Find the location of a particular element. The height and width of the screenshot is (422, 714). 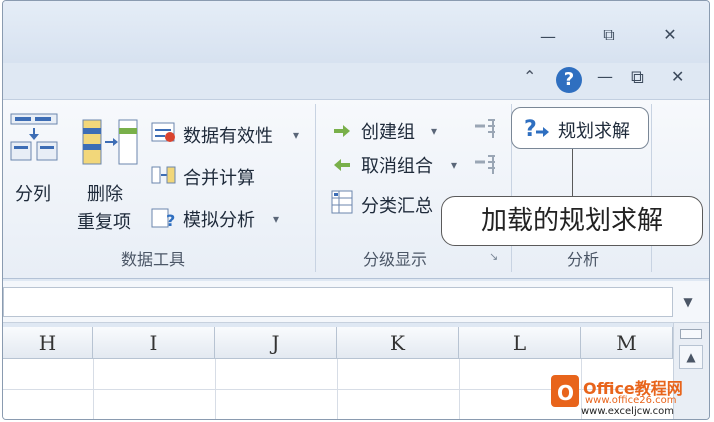

ungroup-button: 取消组合 is located at coordinates (397, 165).